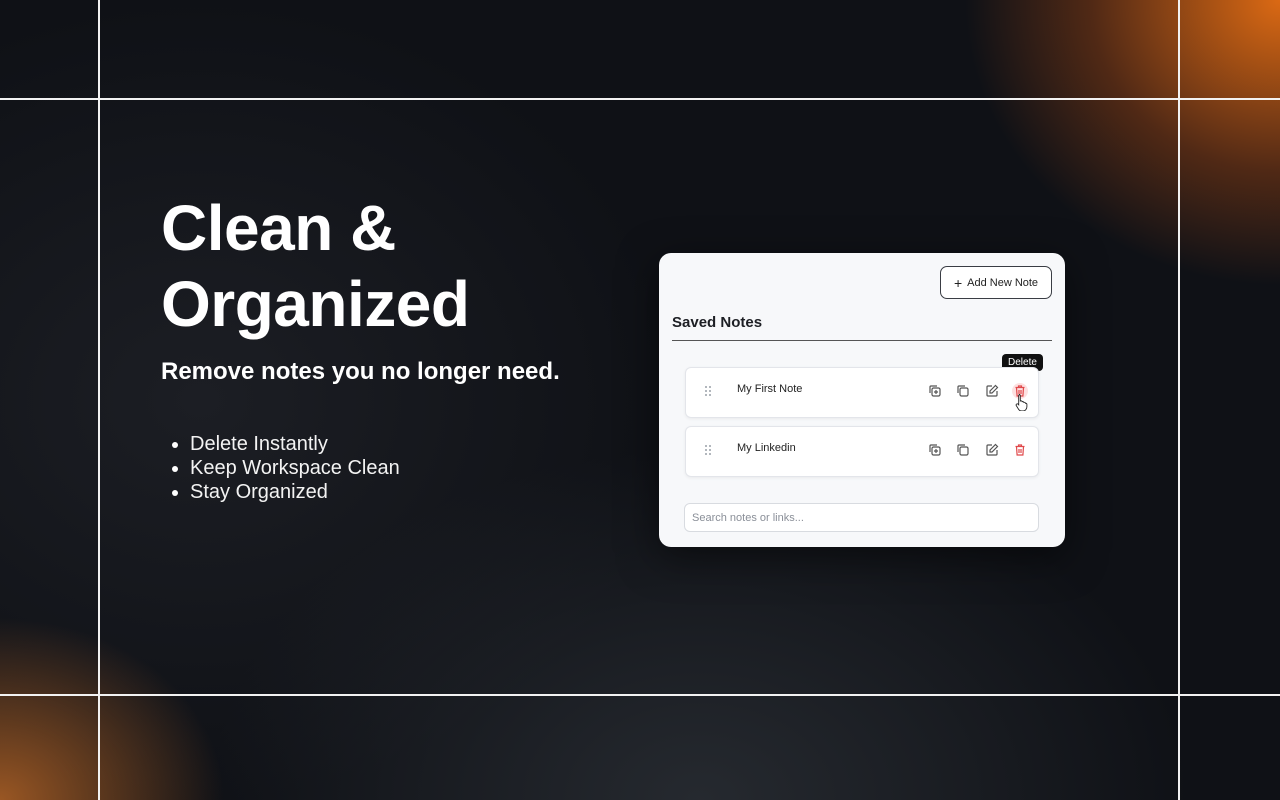 The image size is (1280, 800). What do you see at coordinates (861, 517) in the screenshot?
I see `search-input` at bounding box center [861, 517].